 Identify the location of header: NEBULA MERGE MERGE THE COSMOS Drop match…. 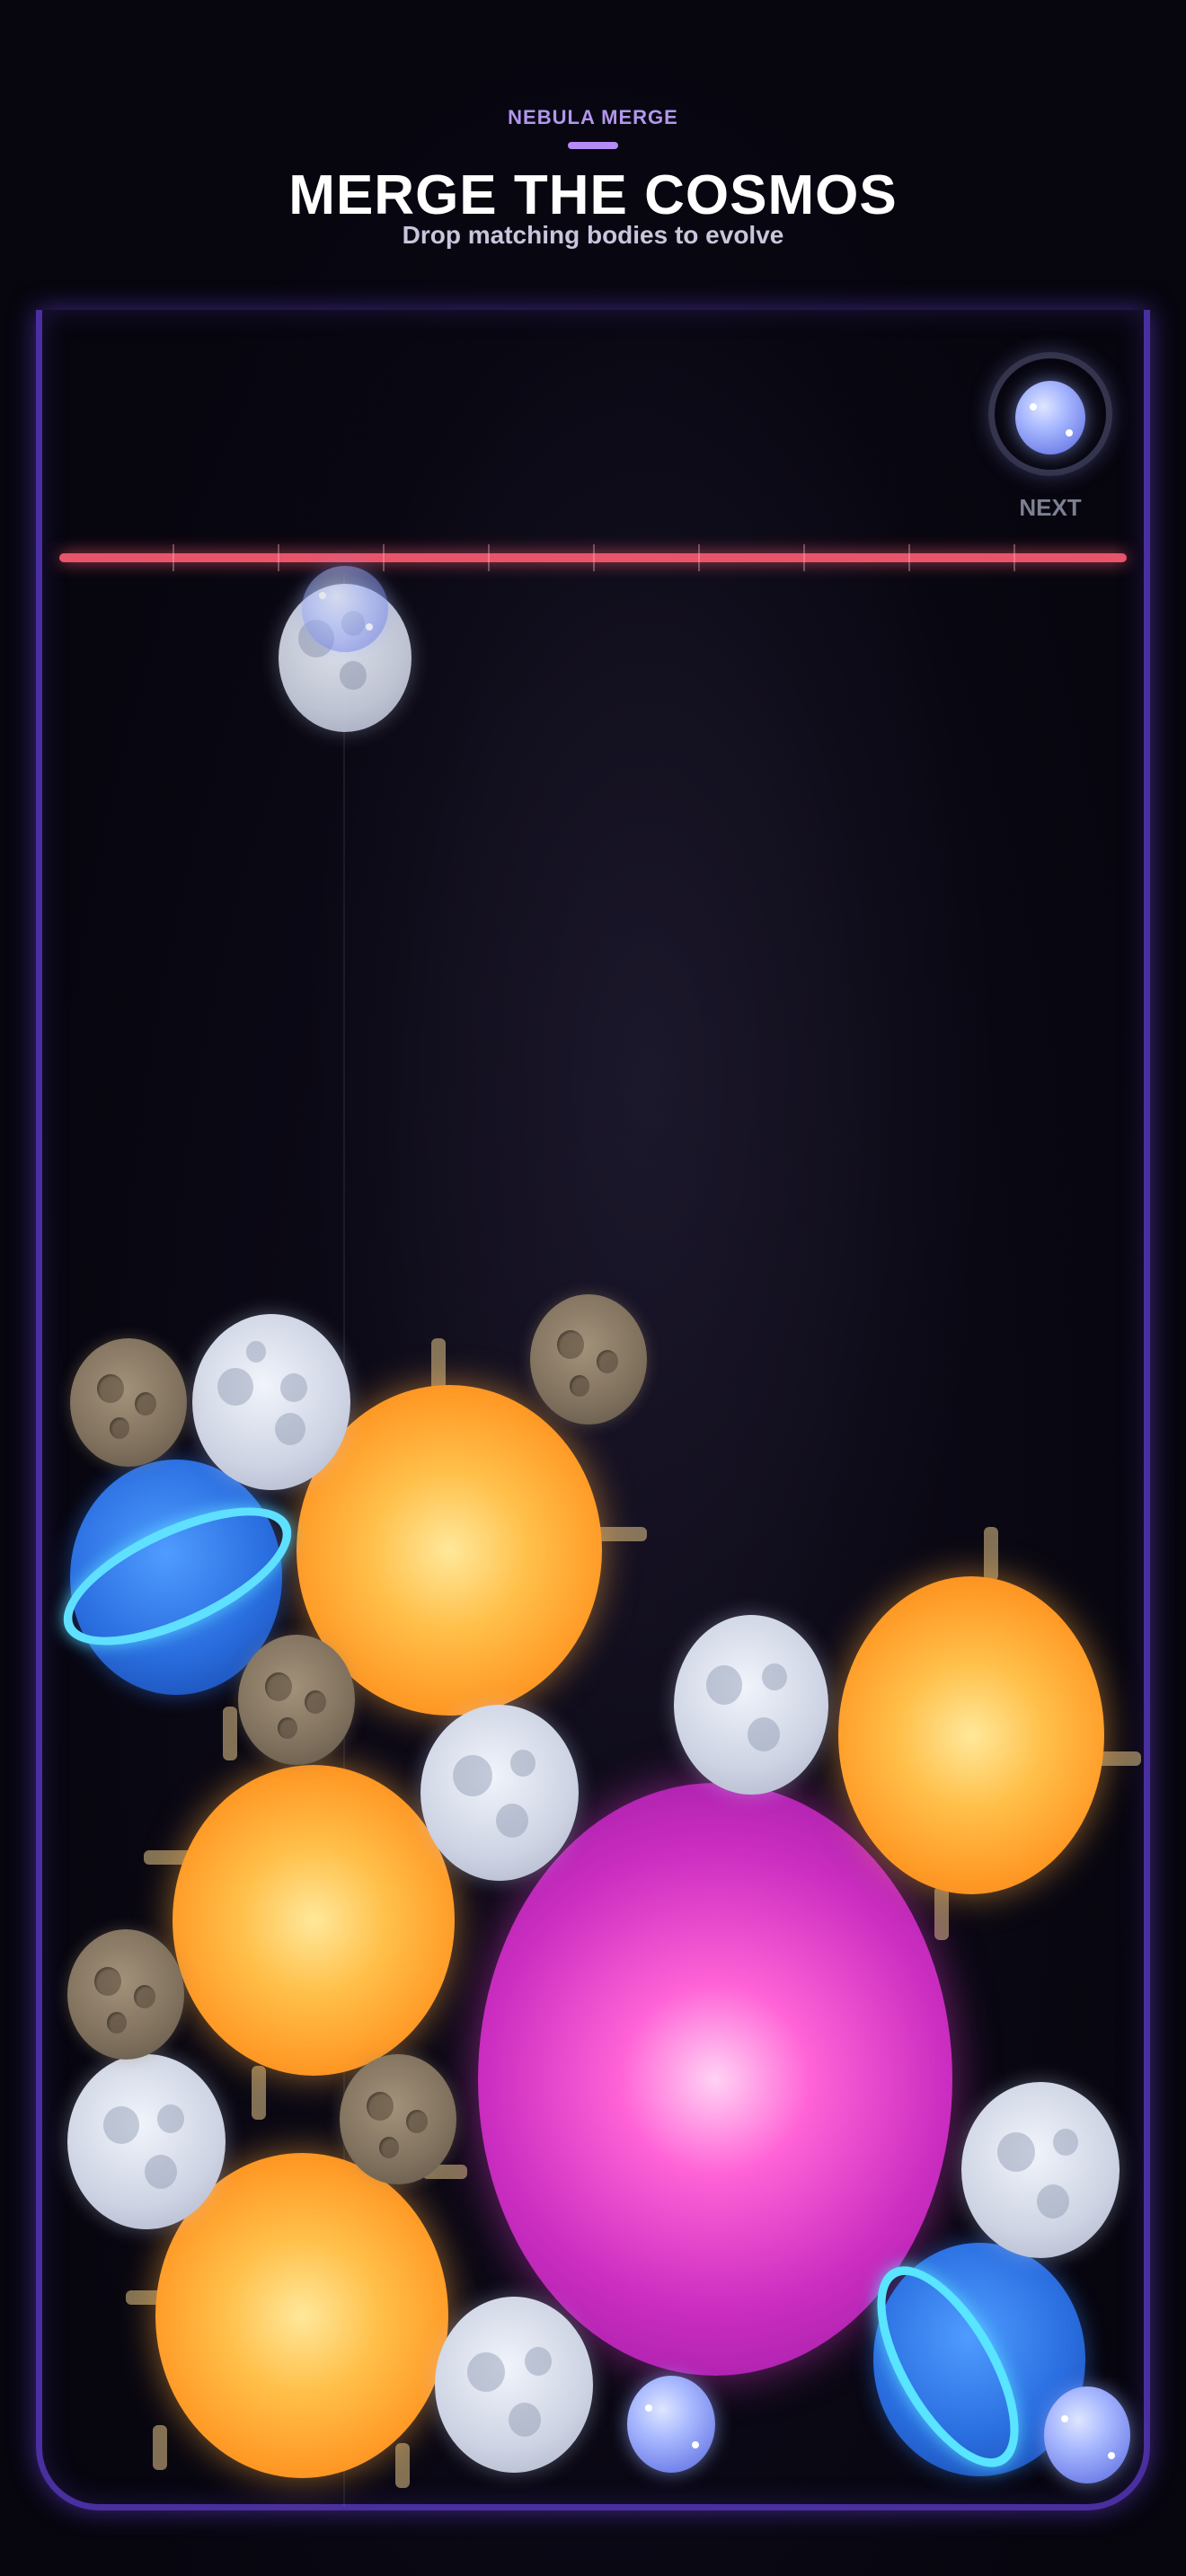
(593, 148).